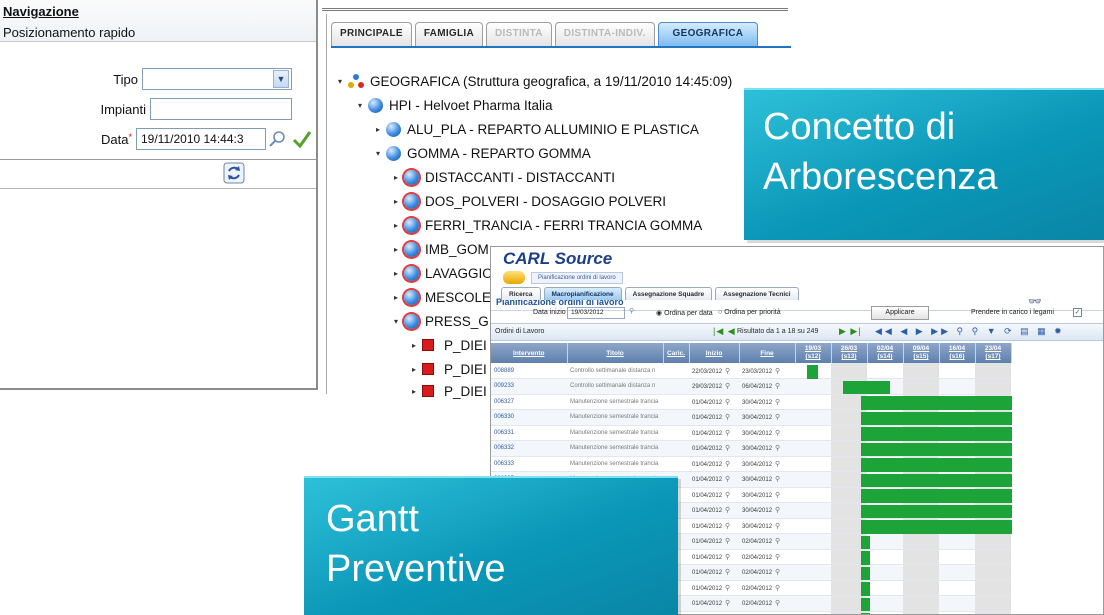  What do you see at coordinates (277, 139) in the screenshot?
I see `magnifier-icon` at bounding box center [277, 139].